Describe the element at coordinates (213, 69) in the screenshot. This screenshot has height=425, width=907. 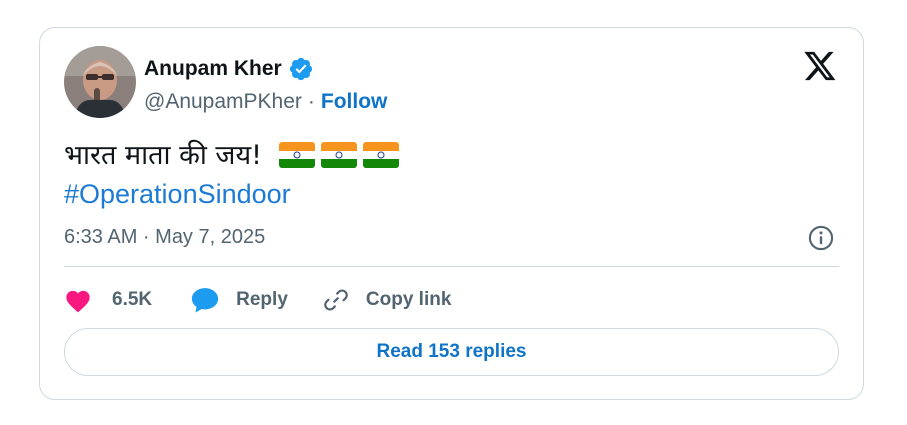
I see `author-name: Anupam Kher` at that location.